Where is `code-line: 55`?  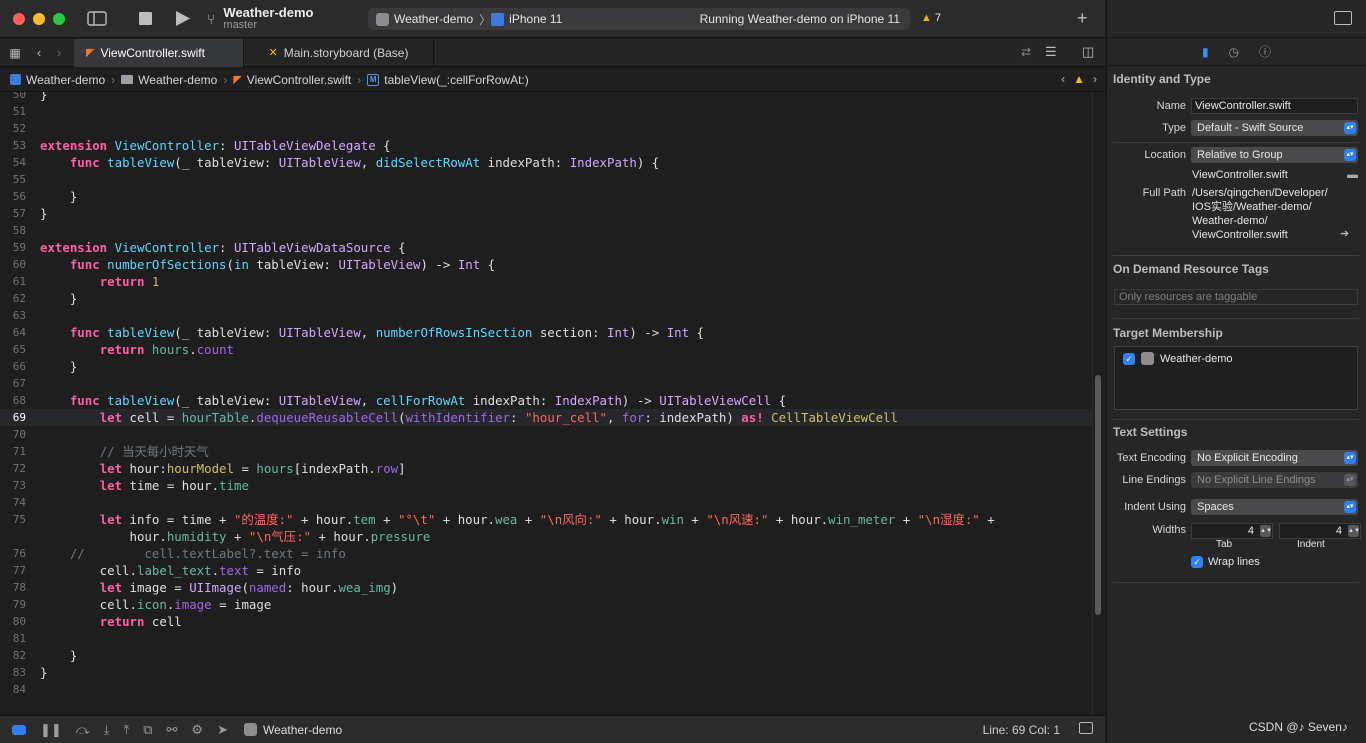 code-line: 55 is located at coordinates (546, 179).